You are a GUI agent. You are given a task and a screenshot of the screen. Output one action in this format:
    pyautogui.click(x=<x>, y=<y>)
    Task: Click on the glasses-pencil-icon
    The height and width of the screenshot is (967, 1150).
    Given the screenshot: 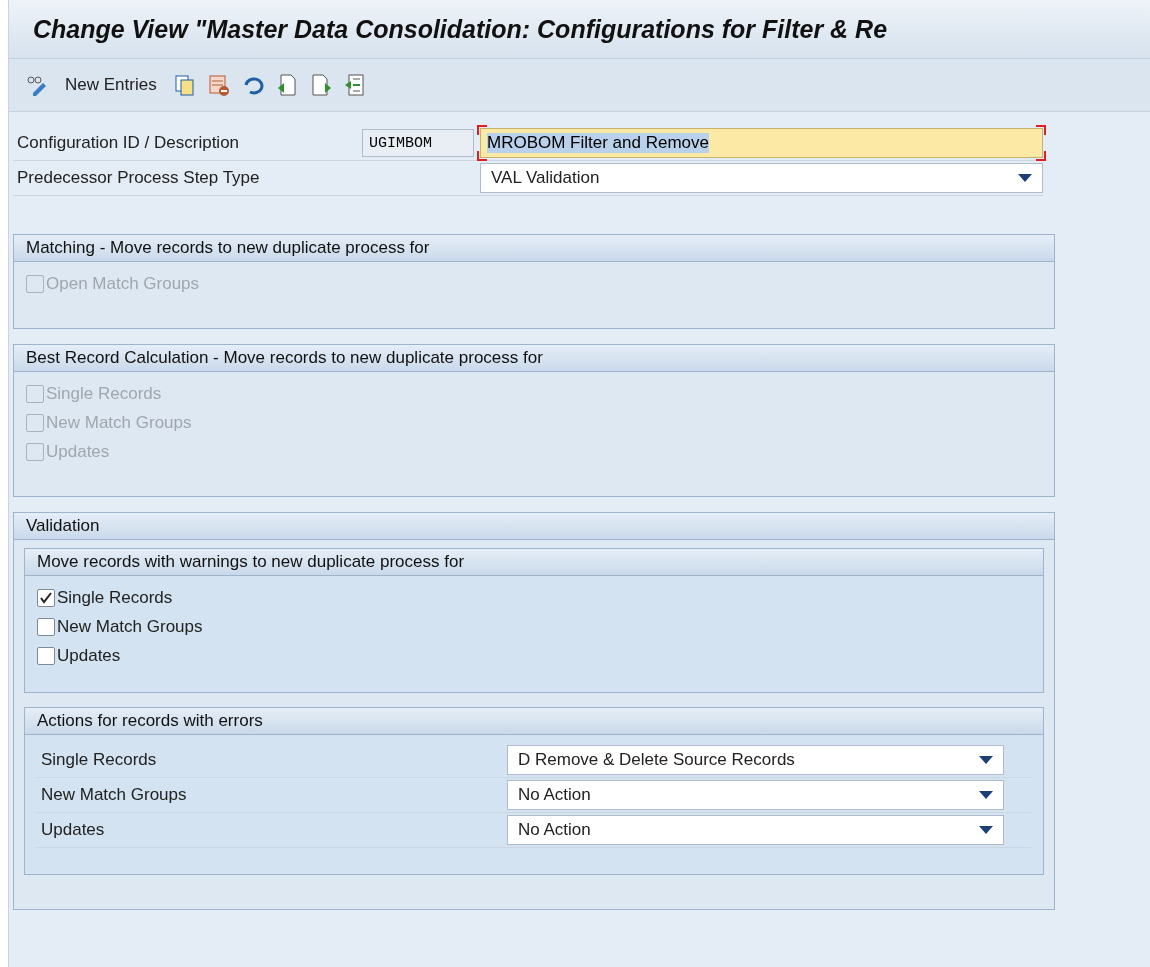 What is the action you would take?
    pyautogui.click(x=37, y=85)
    